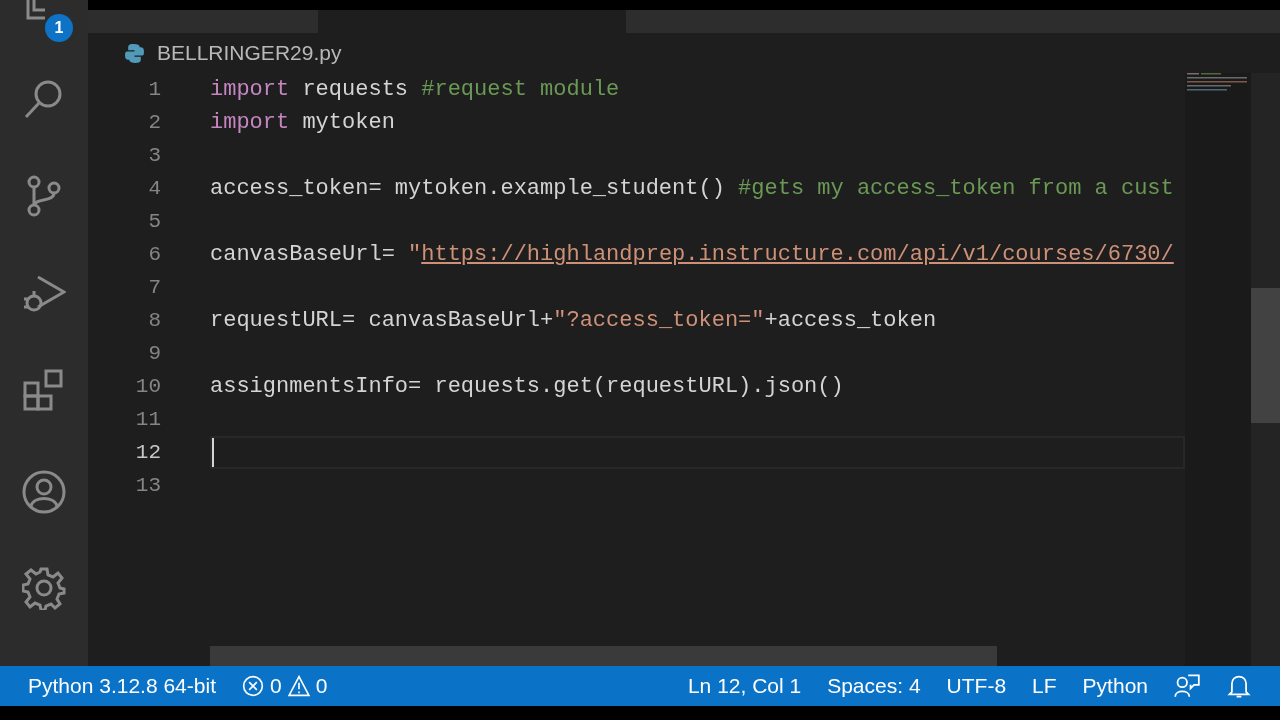 This screenshot has width=1280, height=720. What do you see at coordinates (275, 686) in the screenshot?
I see `error-count: 0` at bounding box center [275, 686].